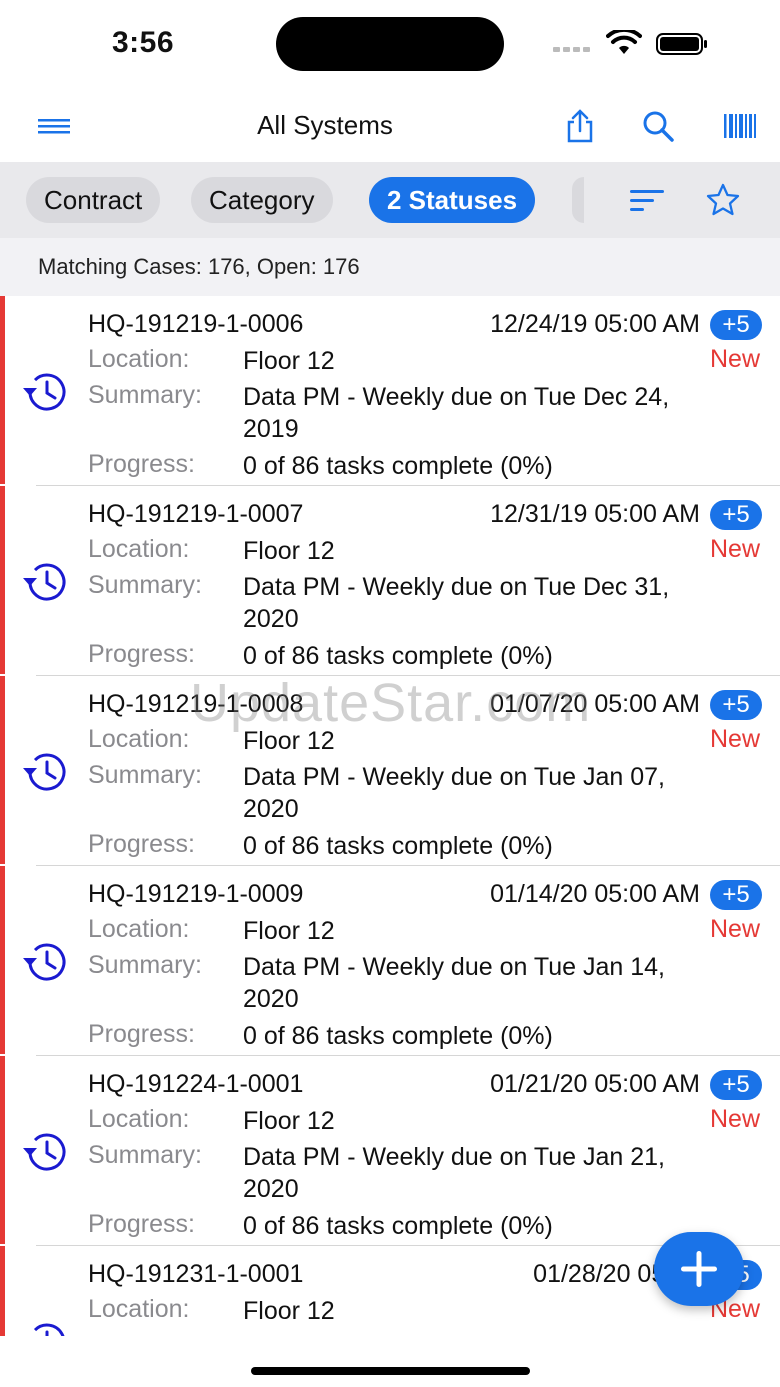 This screenshot has height=1387, width=780. Describe the element at coordinates (647, 200) in the screenshot. I see `sort-icon` at that location.